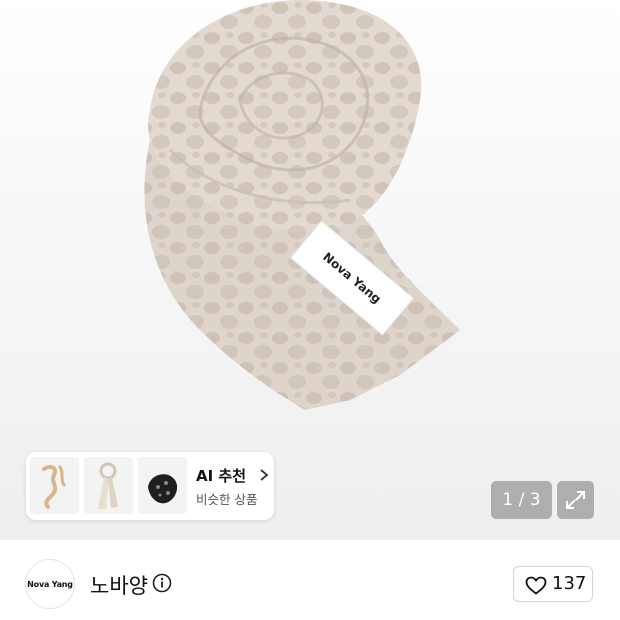  I want to click on info-icon, so click(162, 583).